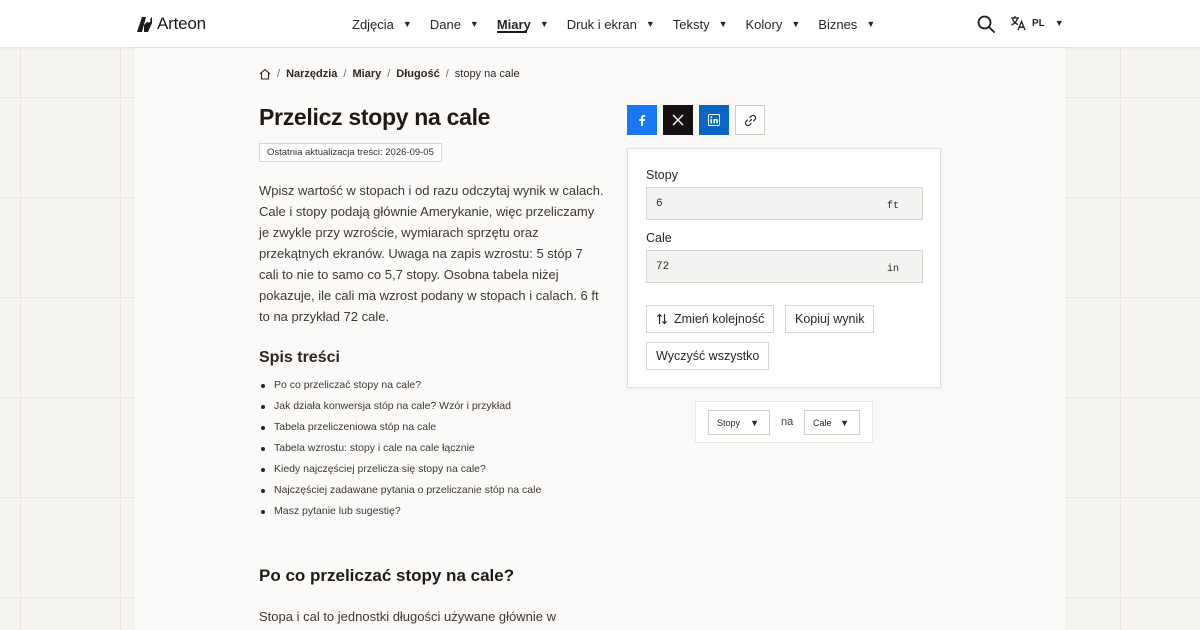 The width and height of the screenshot is (1200, 630). Describe the element at coordinates (696, 120) in the screenshot. I see `share-bar` at that location.